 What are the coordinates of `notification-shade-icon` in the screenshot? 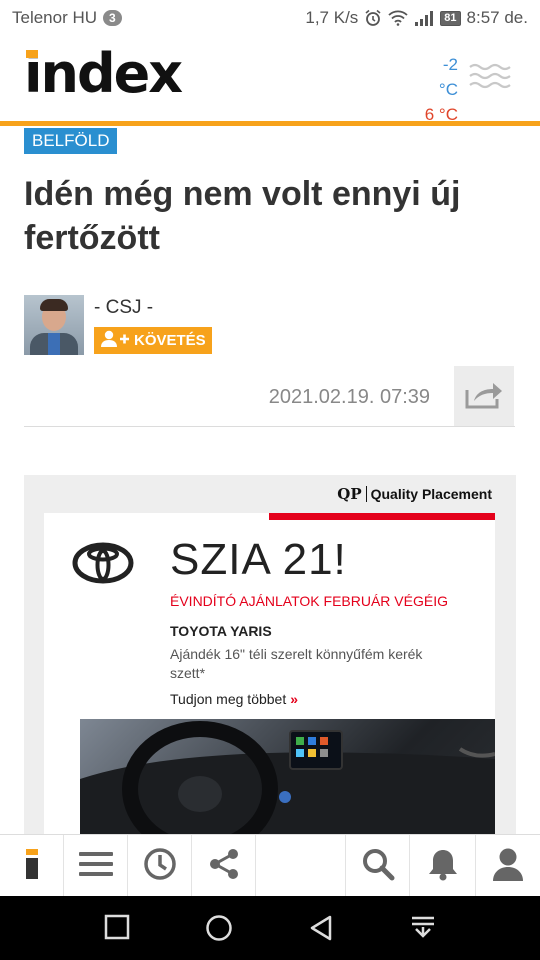 It's located at (423, 930).